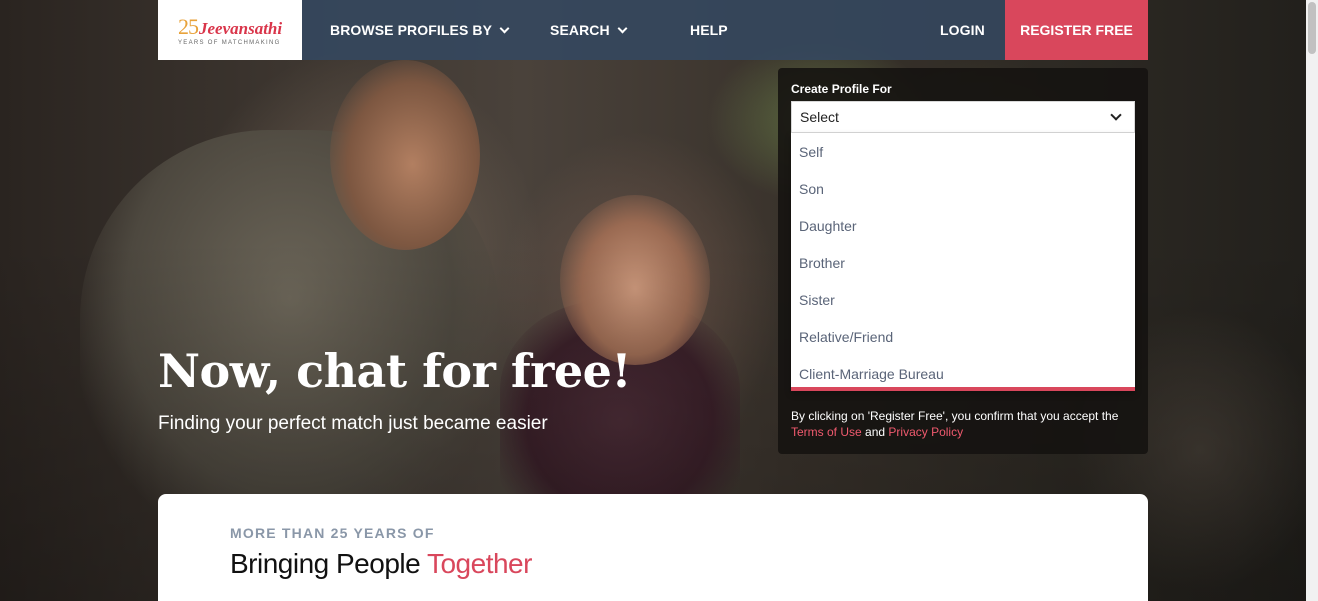  What do you see at coordinates (963, 151) in the screenshot?
I see `dropdown-option-self: Self` at bounding box center [963, 151].